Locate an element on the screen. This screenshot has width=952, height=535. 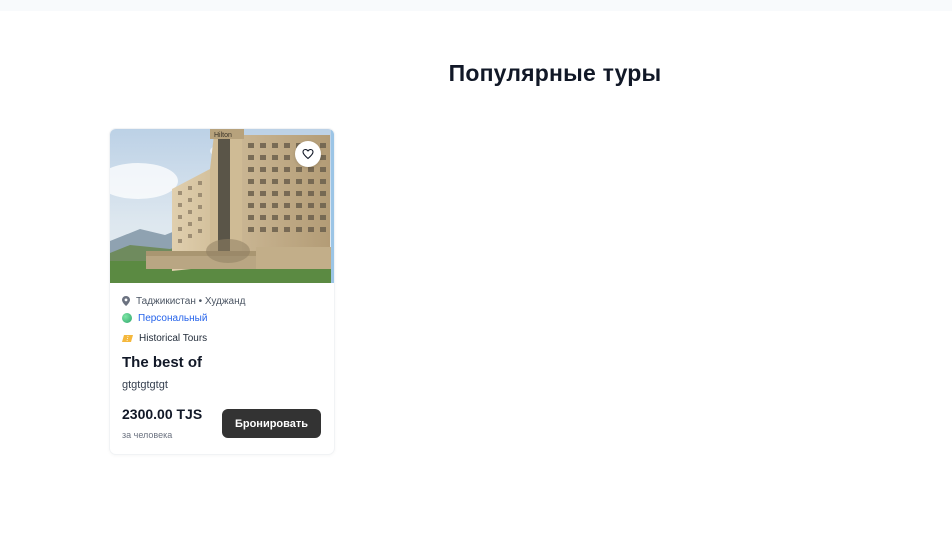
heart-icon is located at coordinates (308, 154).